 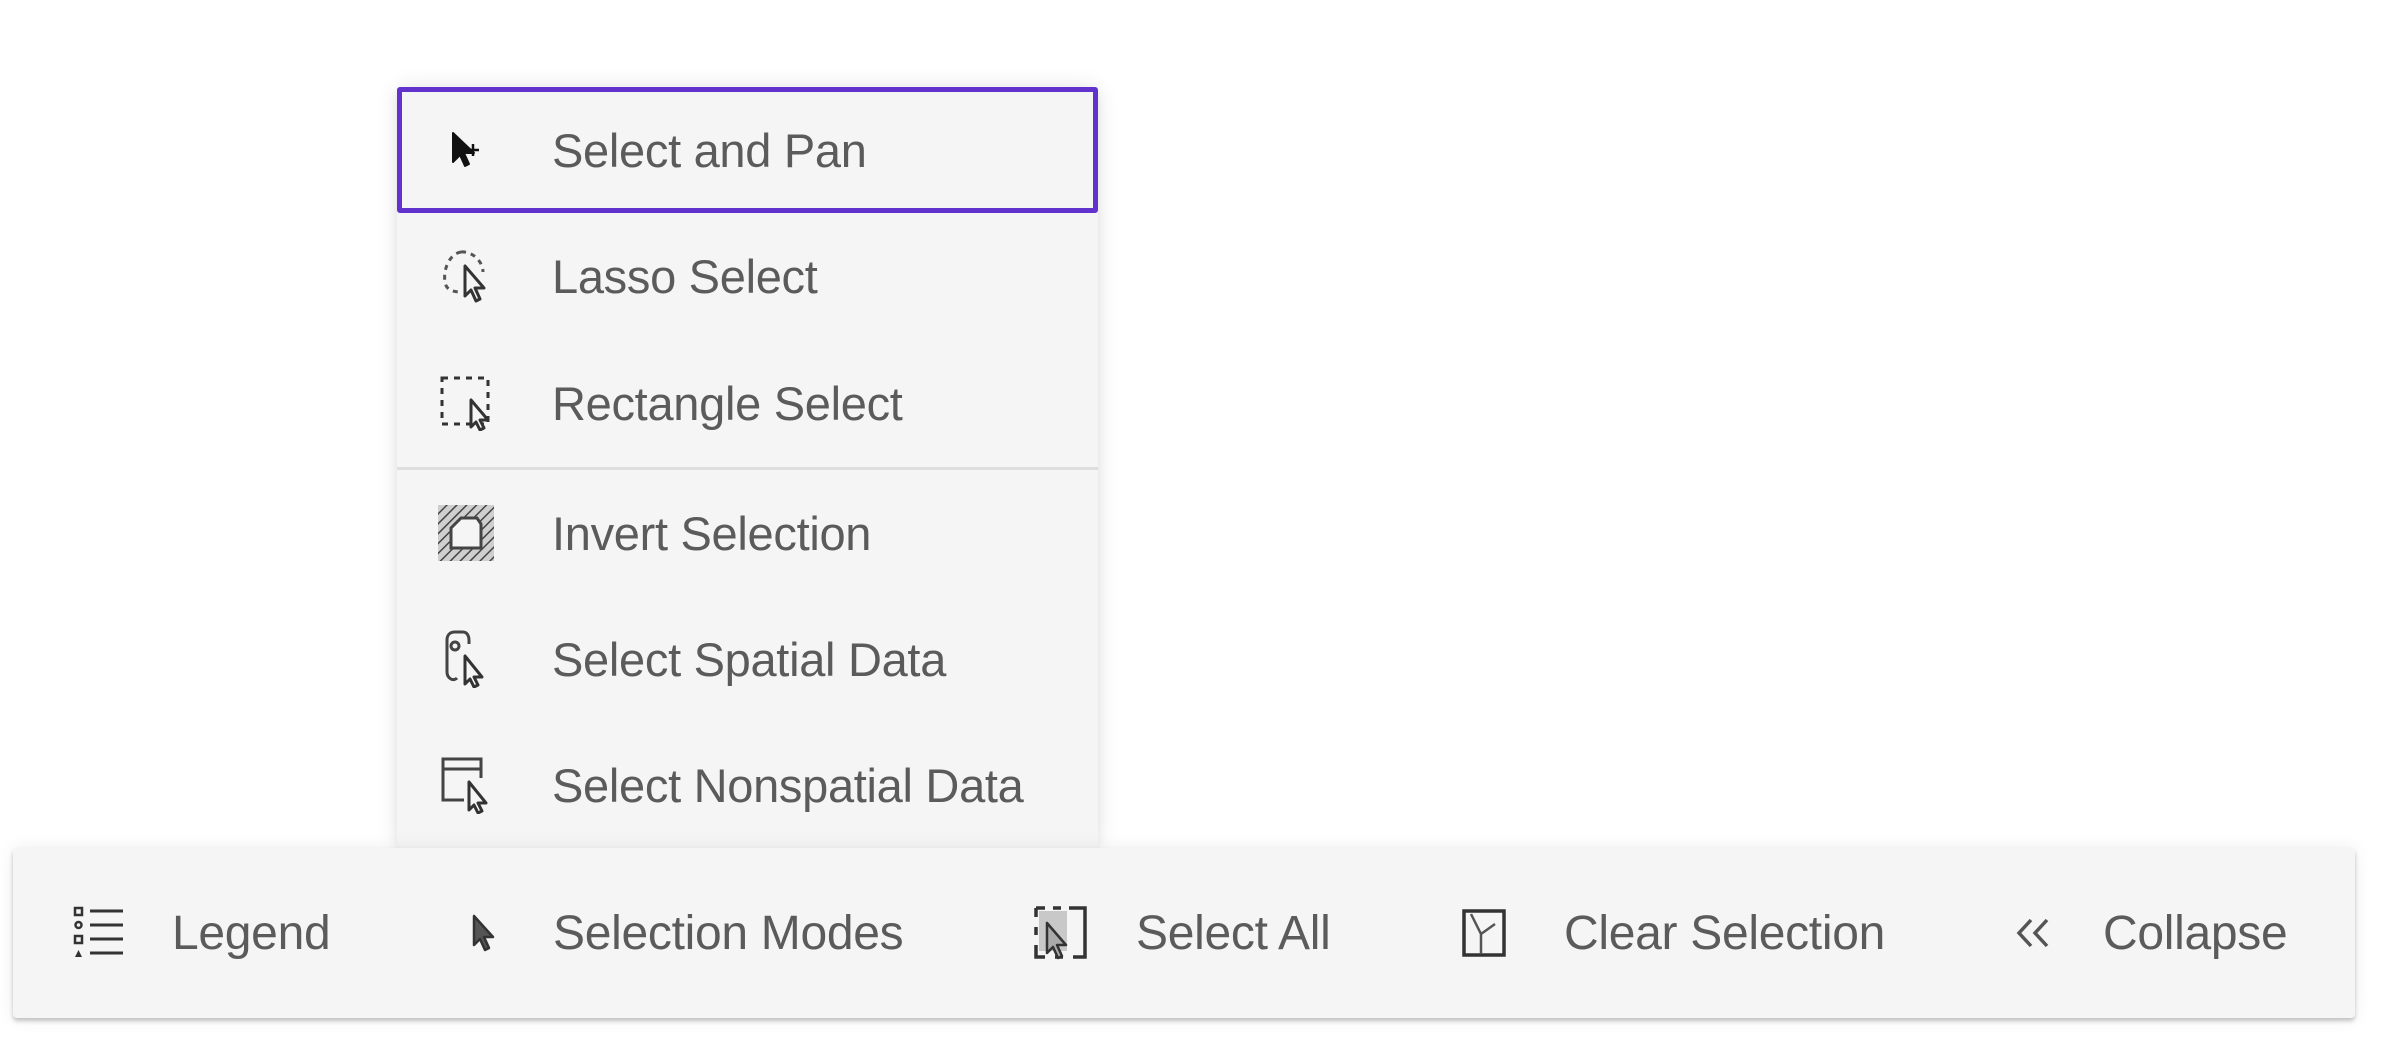 What do you see at coordinates (2035, 933) in the screenshot?
I see `double-chevron-left-icon` at bounding box center [2035, 933].